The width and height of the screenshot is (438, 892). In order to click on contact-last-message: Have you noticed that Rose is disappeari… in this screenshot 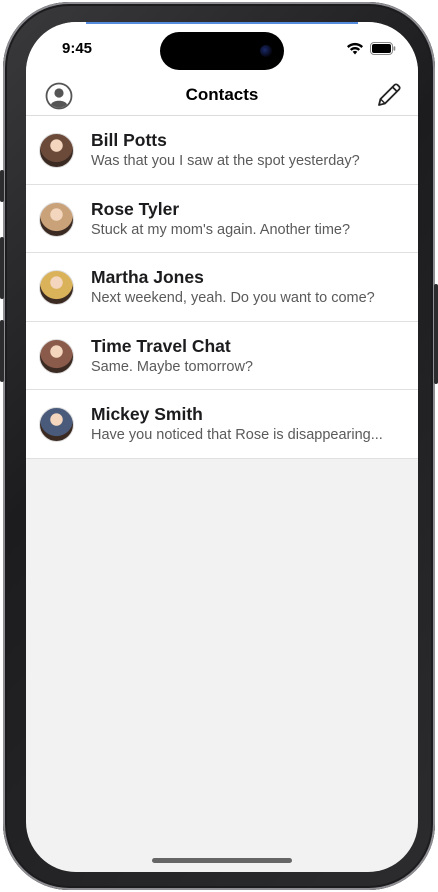, I will do `click(237, 435)`.